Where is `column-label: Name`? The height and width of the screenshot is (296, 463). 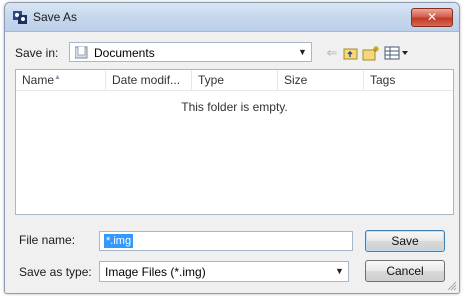
column-label: Name is located at coordinates (38, 80).